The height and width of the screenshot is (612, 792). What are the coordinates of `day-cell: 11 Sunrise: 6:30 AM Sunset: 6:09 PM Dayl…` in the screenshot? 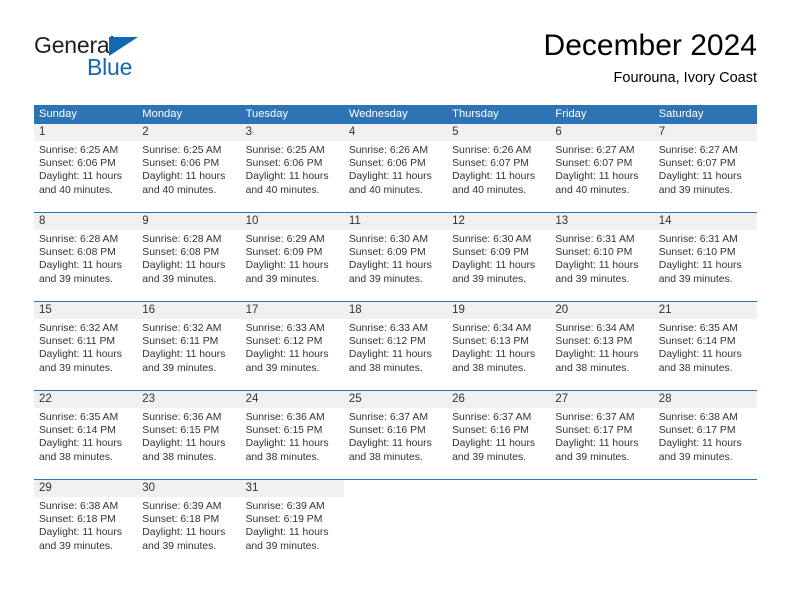 It's located at (395, 257).